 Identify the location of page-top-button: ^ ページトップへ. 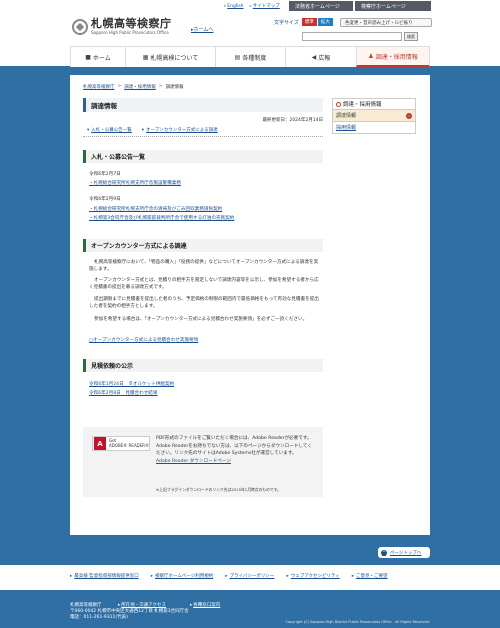
(404, 552).